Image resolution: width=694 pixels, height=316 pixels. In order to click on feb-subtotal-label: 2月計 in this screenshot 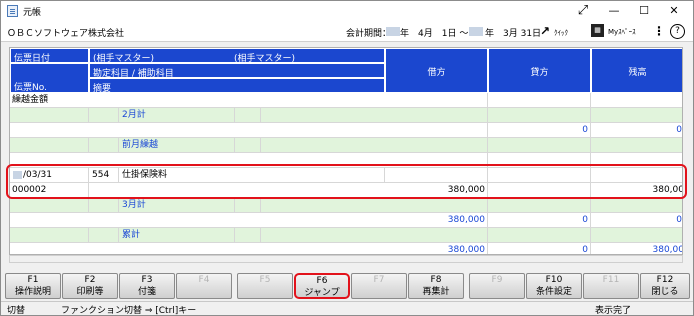, I will do `click(177, 115)`.